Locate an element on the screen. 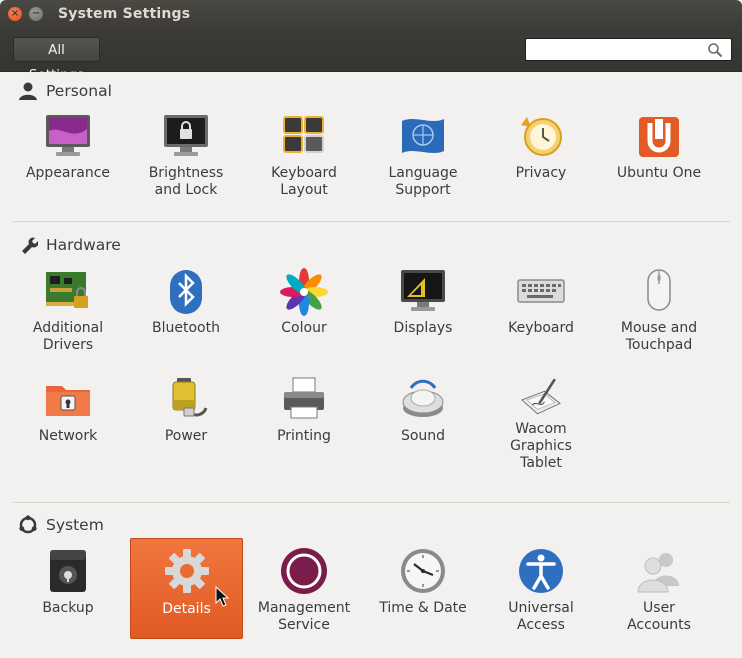 This screenshot has width=742, height=658. power-icon is located at coordinates (190, 397).